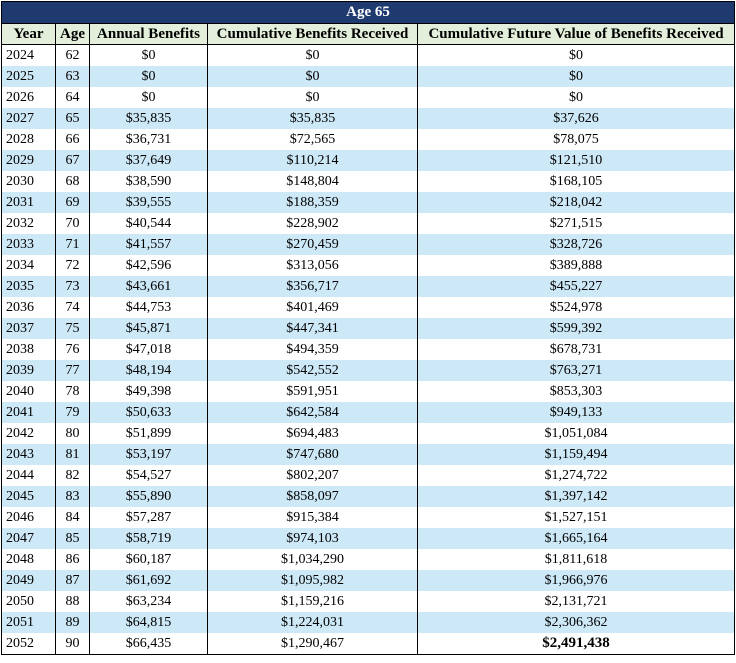  I want to click on annual-benefits-cell: $43,661, so click(148, 286).